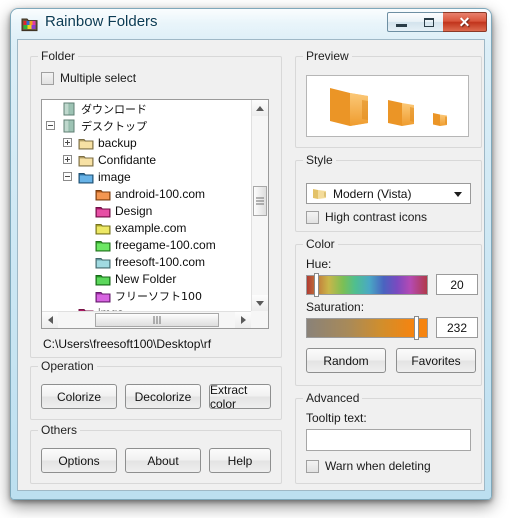 The height and width of the screenshot is (518, 510). I want to click on folder-yellow-bright-icon, so click(103, 228).